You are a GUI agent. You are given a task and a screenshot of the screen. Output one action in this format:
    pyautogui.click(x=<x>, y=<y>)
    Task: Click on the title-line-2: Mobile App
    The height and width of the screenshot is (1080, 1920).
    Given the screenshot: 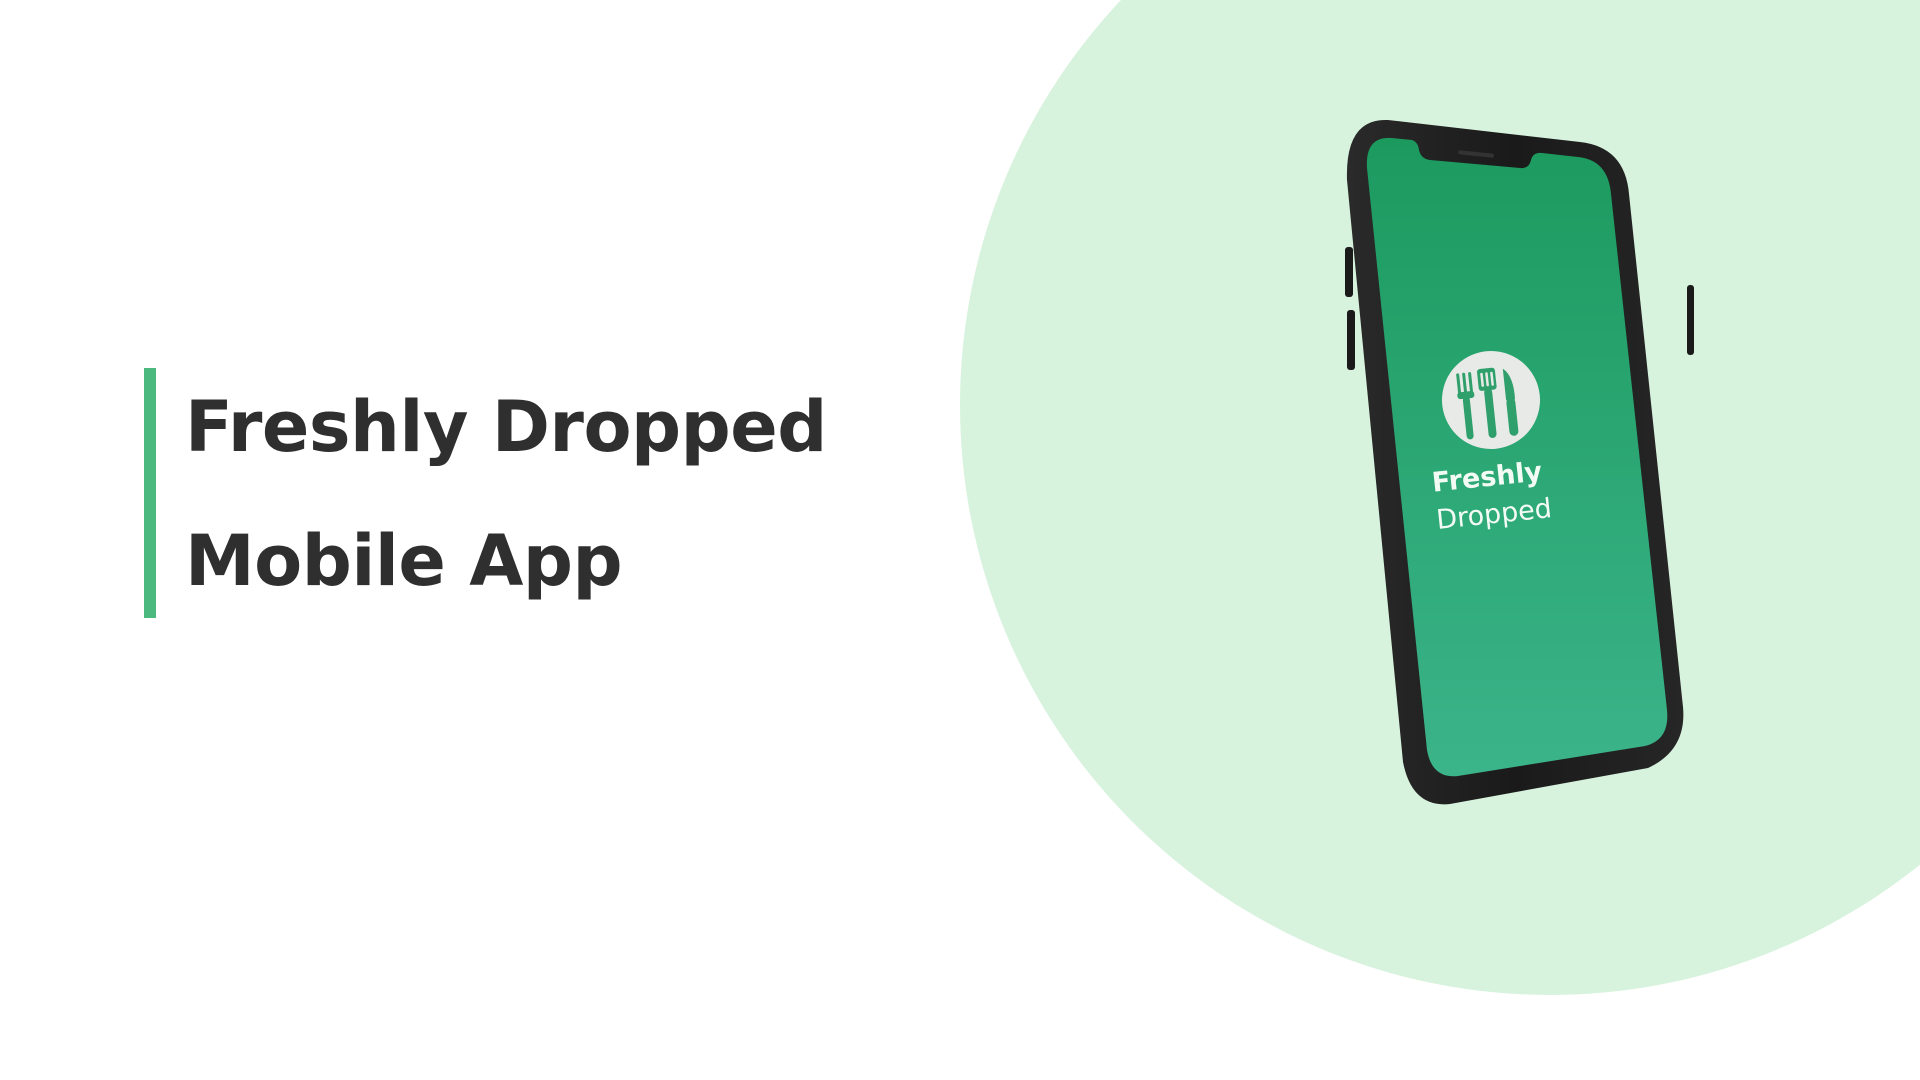 What is the action you would take?
    pyautogui.click(x=404, y=561)
    